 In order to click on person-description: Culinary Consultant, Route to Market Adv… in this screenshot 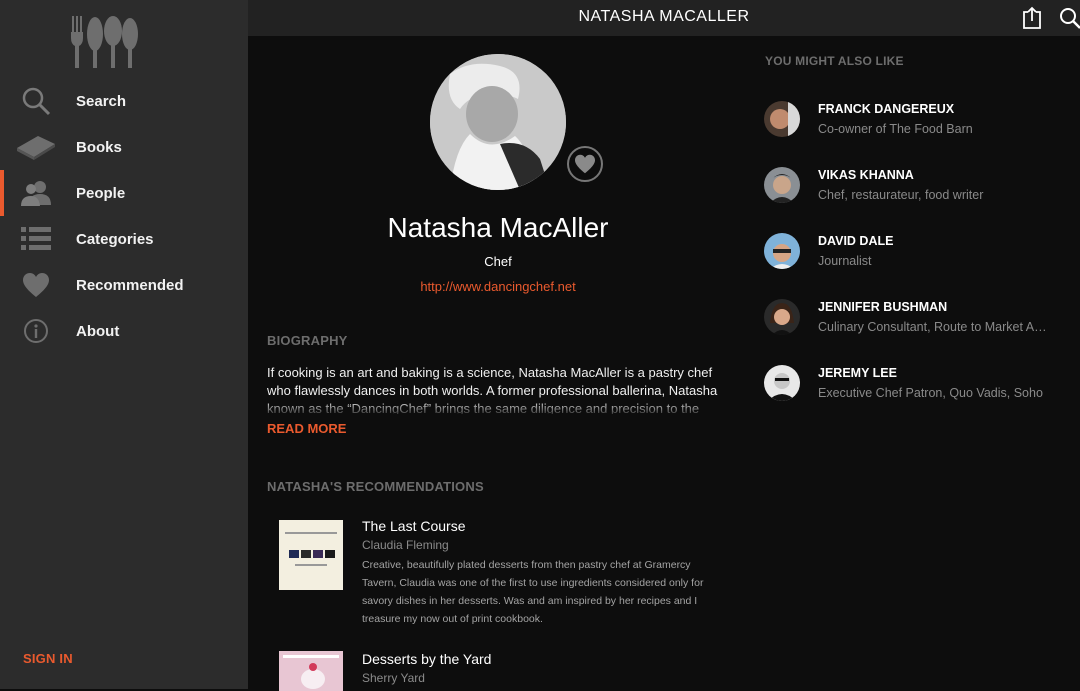, I will do `click(934, 327)`.